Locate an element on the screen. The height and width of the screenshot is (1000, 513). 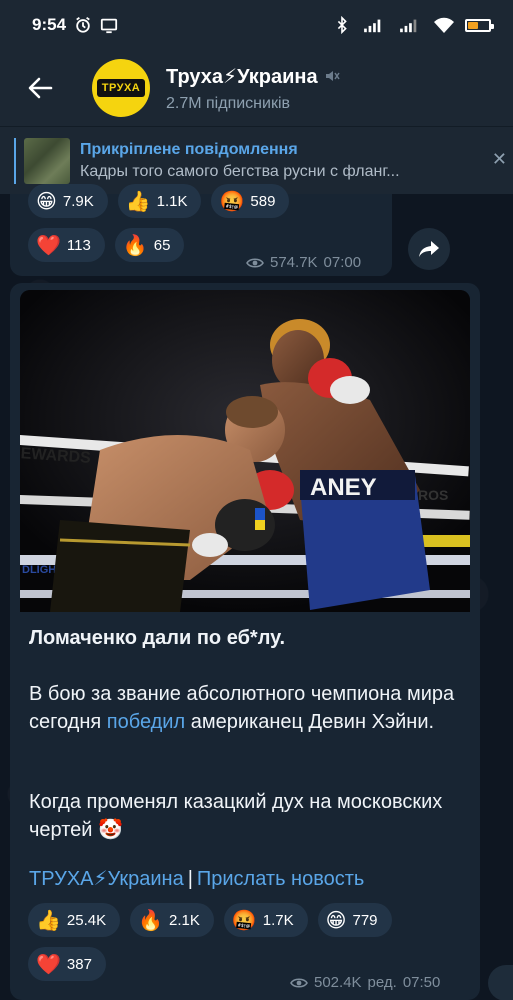
arrow-left-icon is located at coordinates (40, 88).